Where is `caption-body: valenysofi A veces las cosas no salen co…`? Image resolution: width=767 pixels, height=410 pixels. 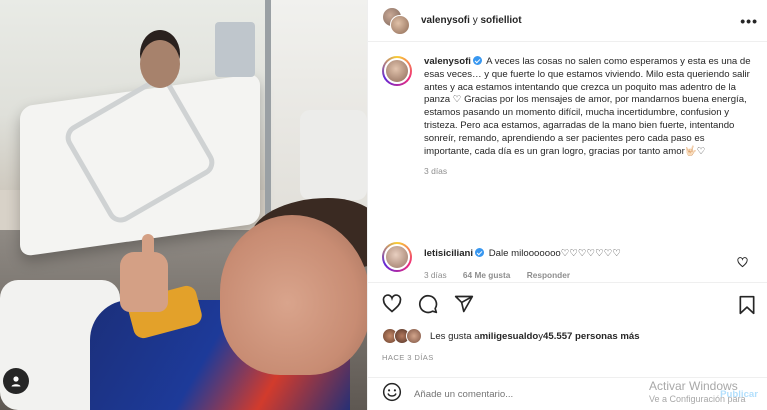
caption-body: valenysofi A veces las cosas no salen co… is located at coordinates (589, 117).